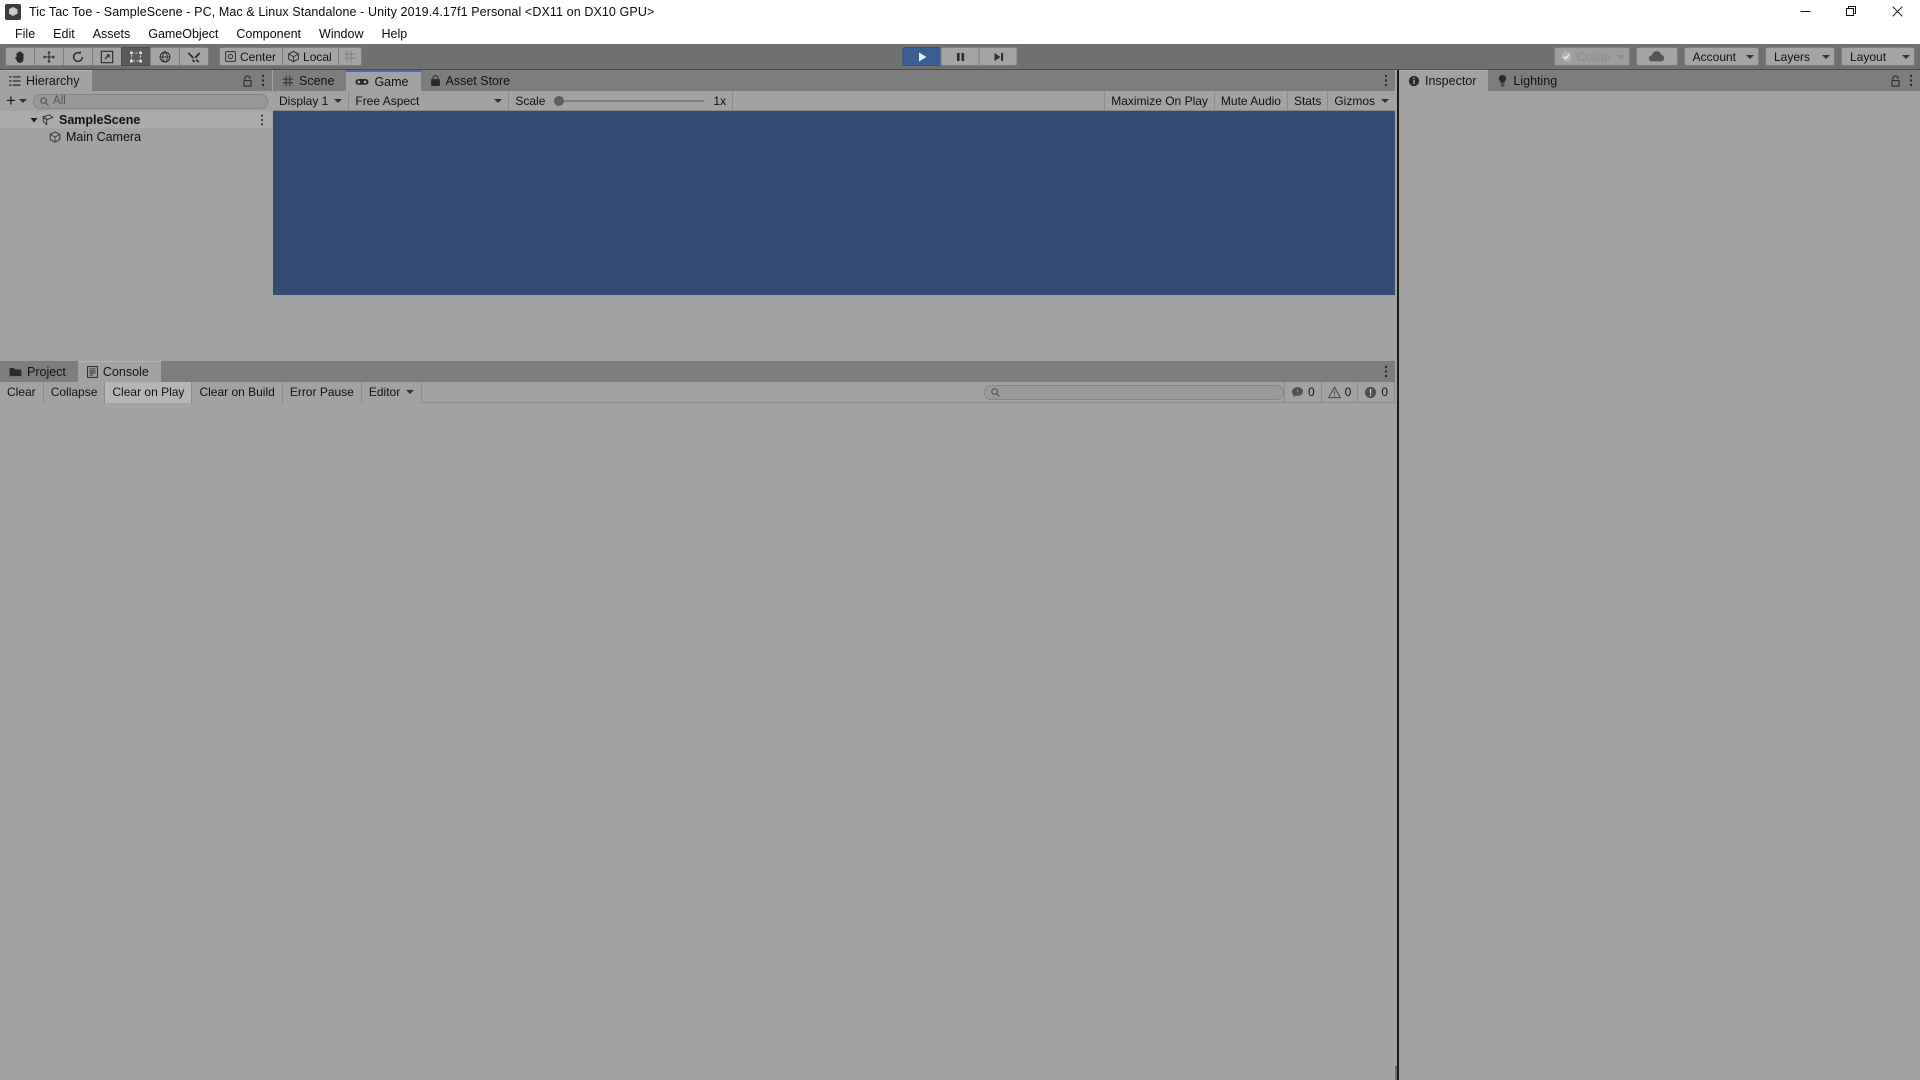  I want to click on mute-audio-button: Mute Audio, so click(1250, 100).